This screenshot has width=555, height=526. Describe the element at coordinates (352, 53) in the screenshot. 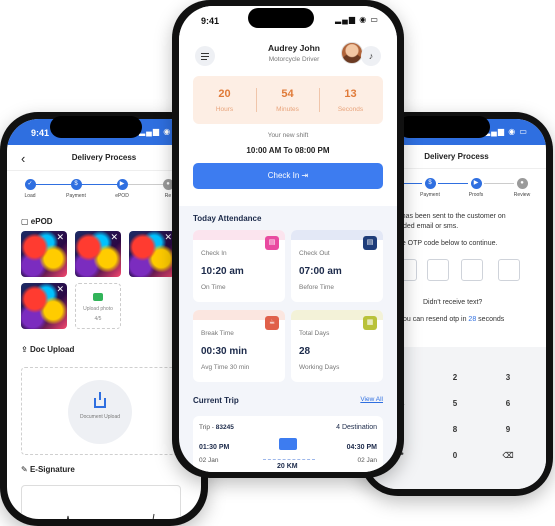

I see `avatar` at that location.